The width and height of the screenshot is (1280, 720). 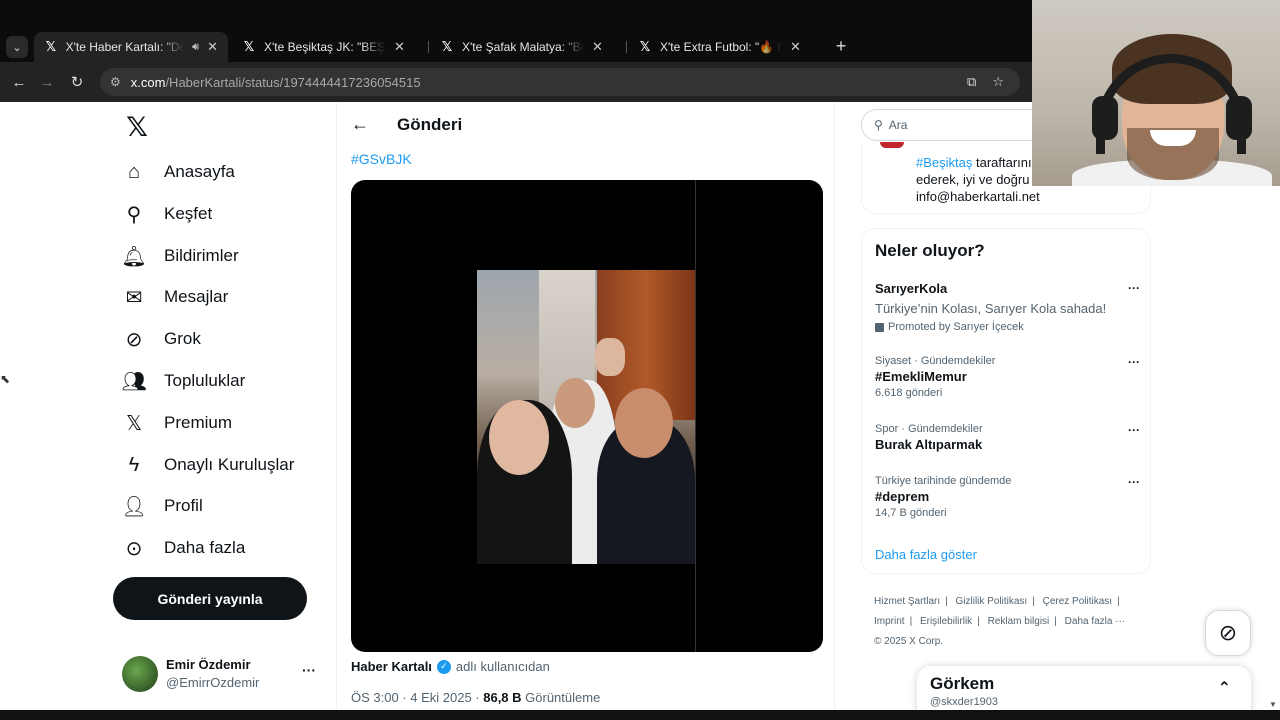 What do you see at coordinates (205, 380) in the screenshot?
I see `nav-label: Topluluklar` at bounding box center [205, 380].